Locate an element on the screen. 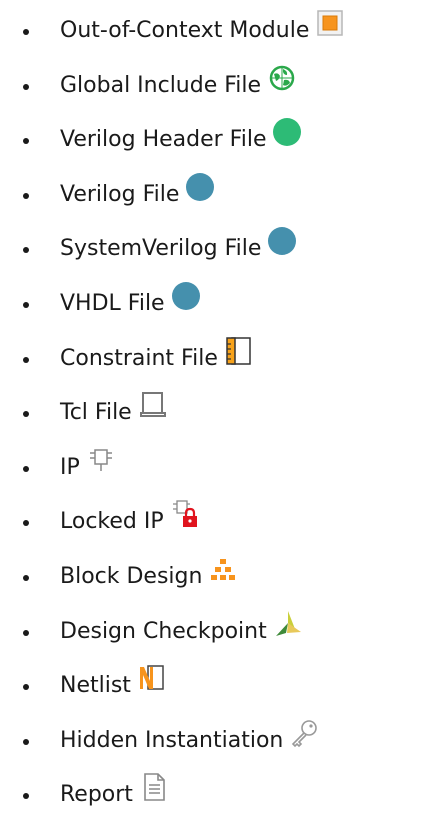  ip-icon is located at coordinates (101, 460).